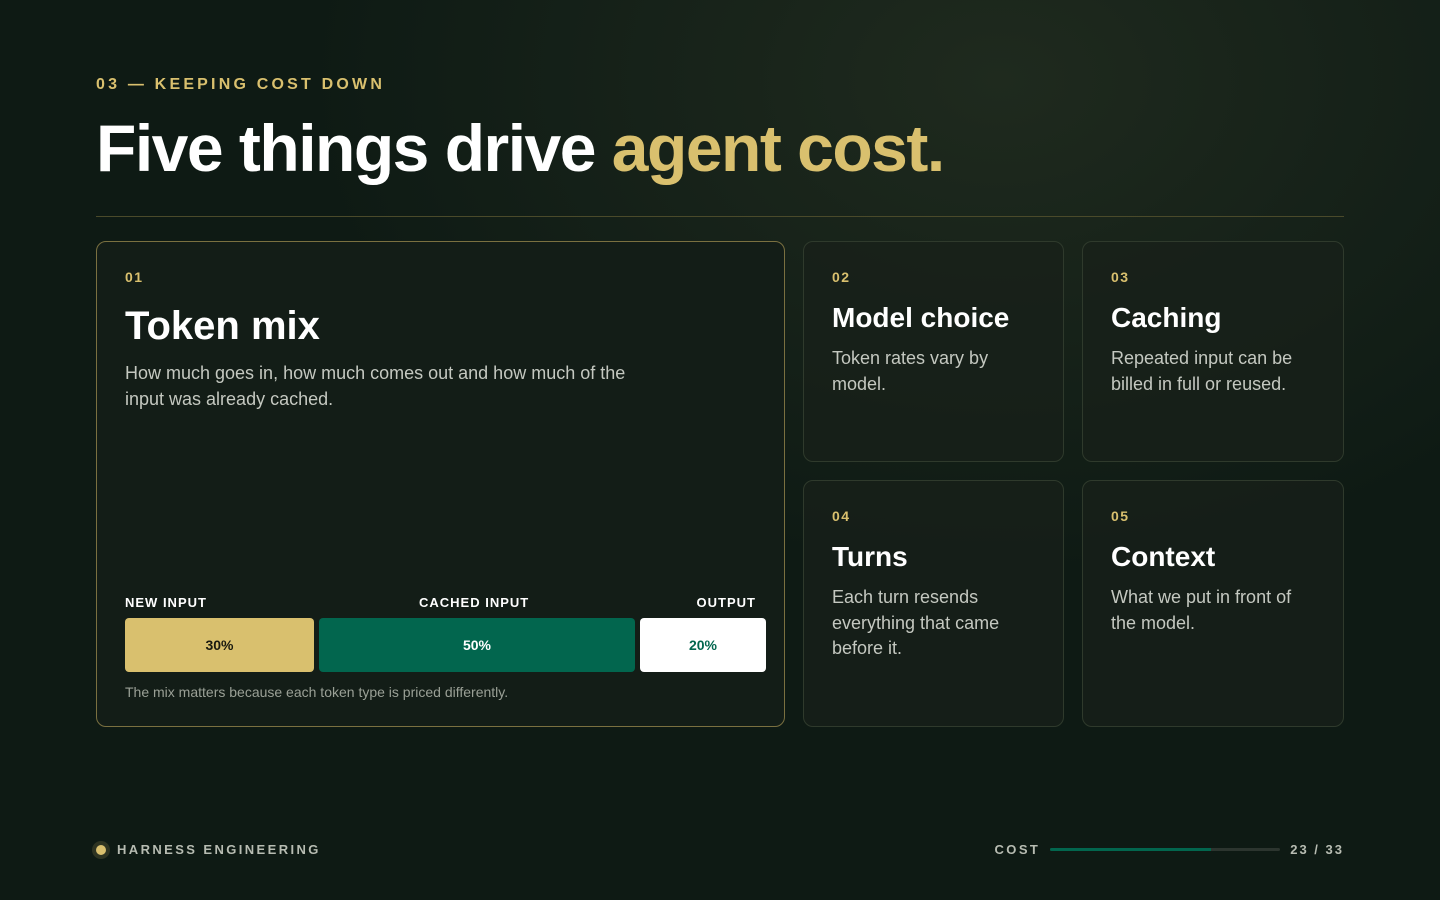  I want to click on card-description: What we put in front of the model., so click(1201, 610).